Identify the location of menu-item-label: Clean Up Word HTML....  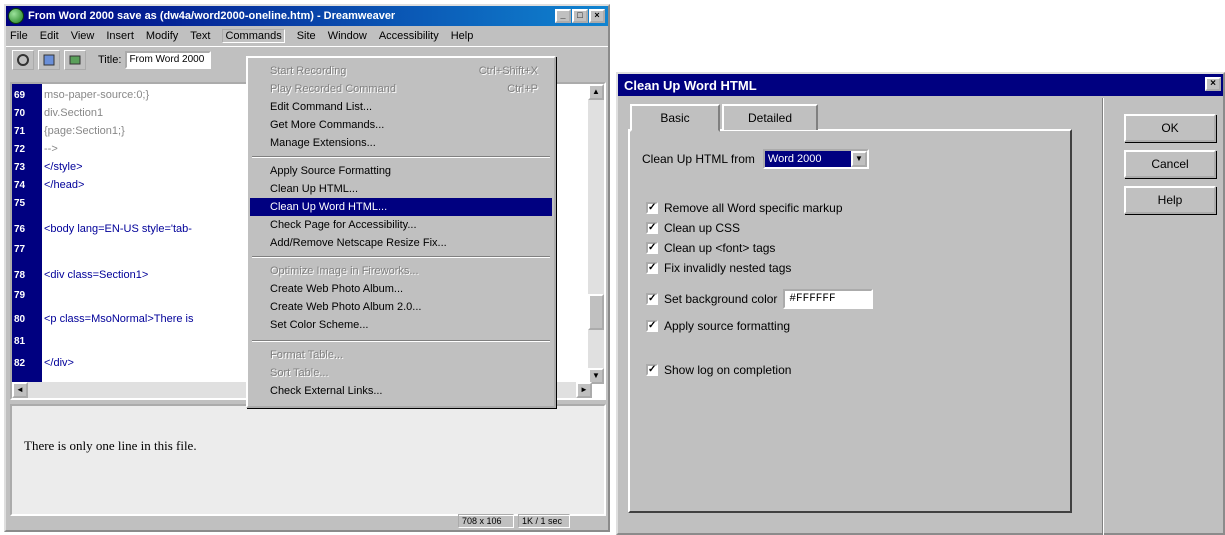
(329, 207).